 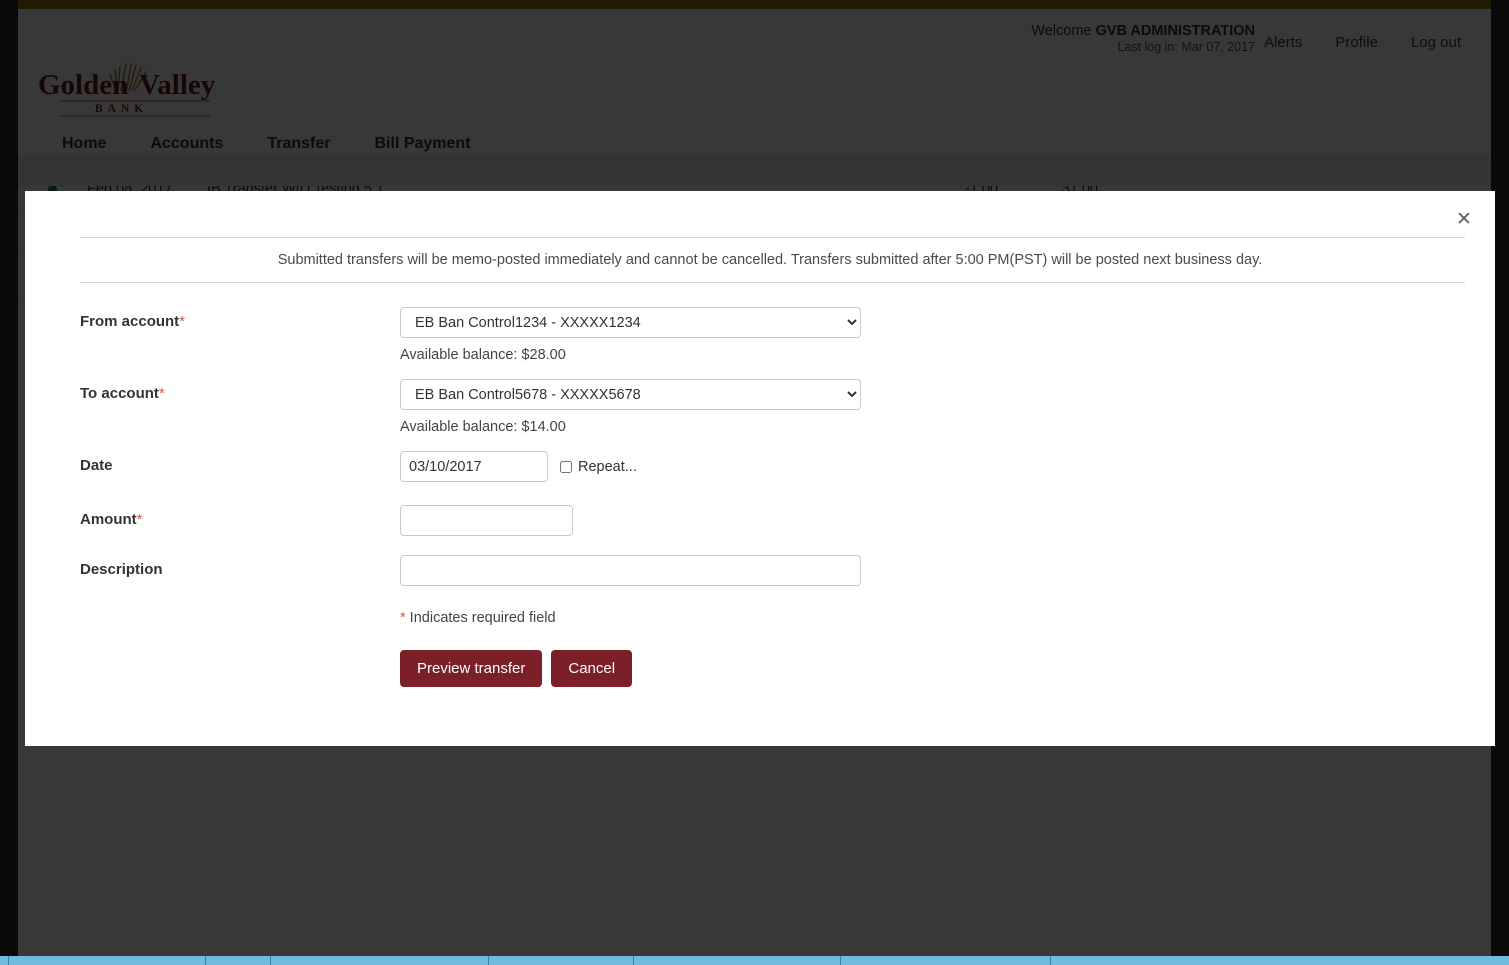 I want to click on from-account-label-text: From account, so click(x=130, y=321).